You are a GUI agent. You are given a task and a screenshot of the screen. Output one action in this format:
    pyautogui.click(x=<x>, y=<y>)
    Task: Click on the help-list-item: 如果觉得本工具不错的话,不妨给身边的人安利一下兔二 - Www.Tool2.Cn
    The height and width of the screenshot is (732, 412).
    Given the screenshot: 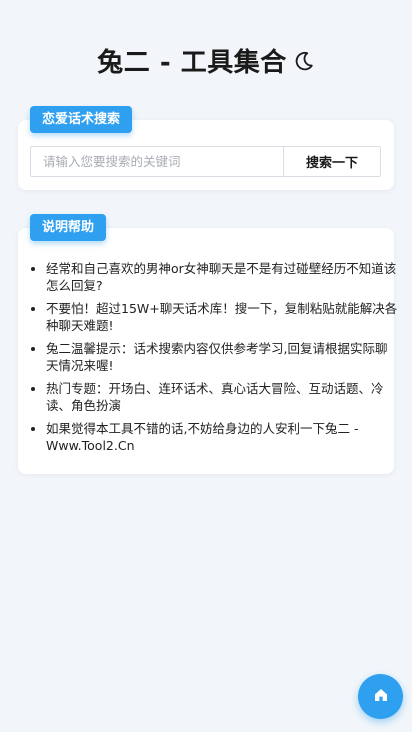 What is the action you would take?
    pyautogui.click(x=222, y=437)
    